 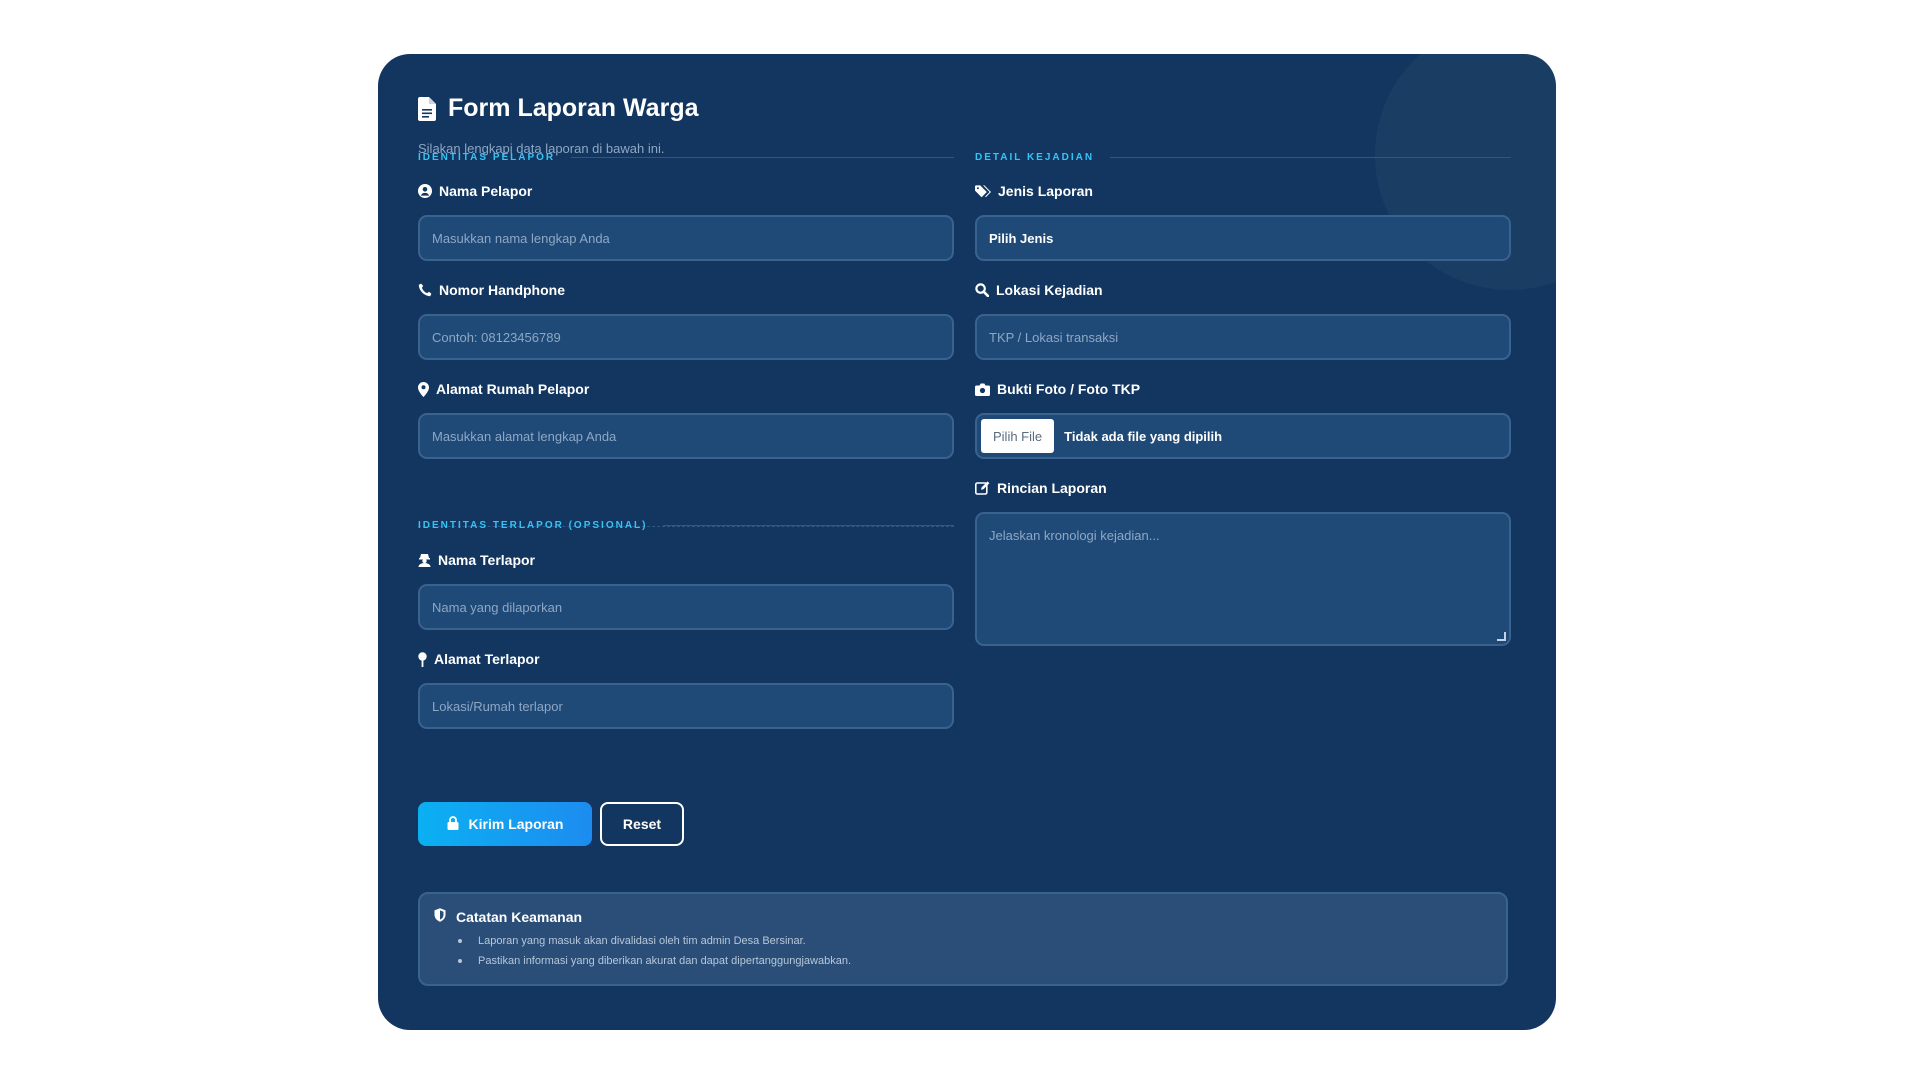 I want to click on edit-icon, so click(x=982, y=488).